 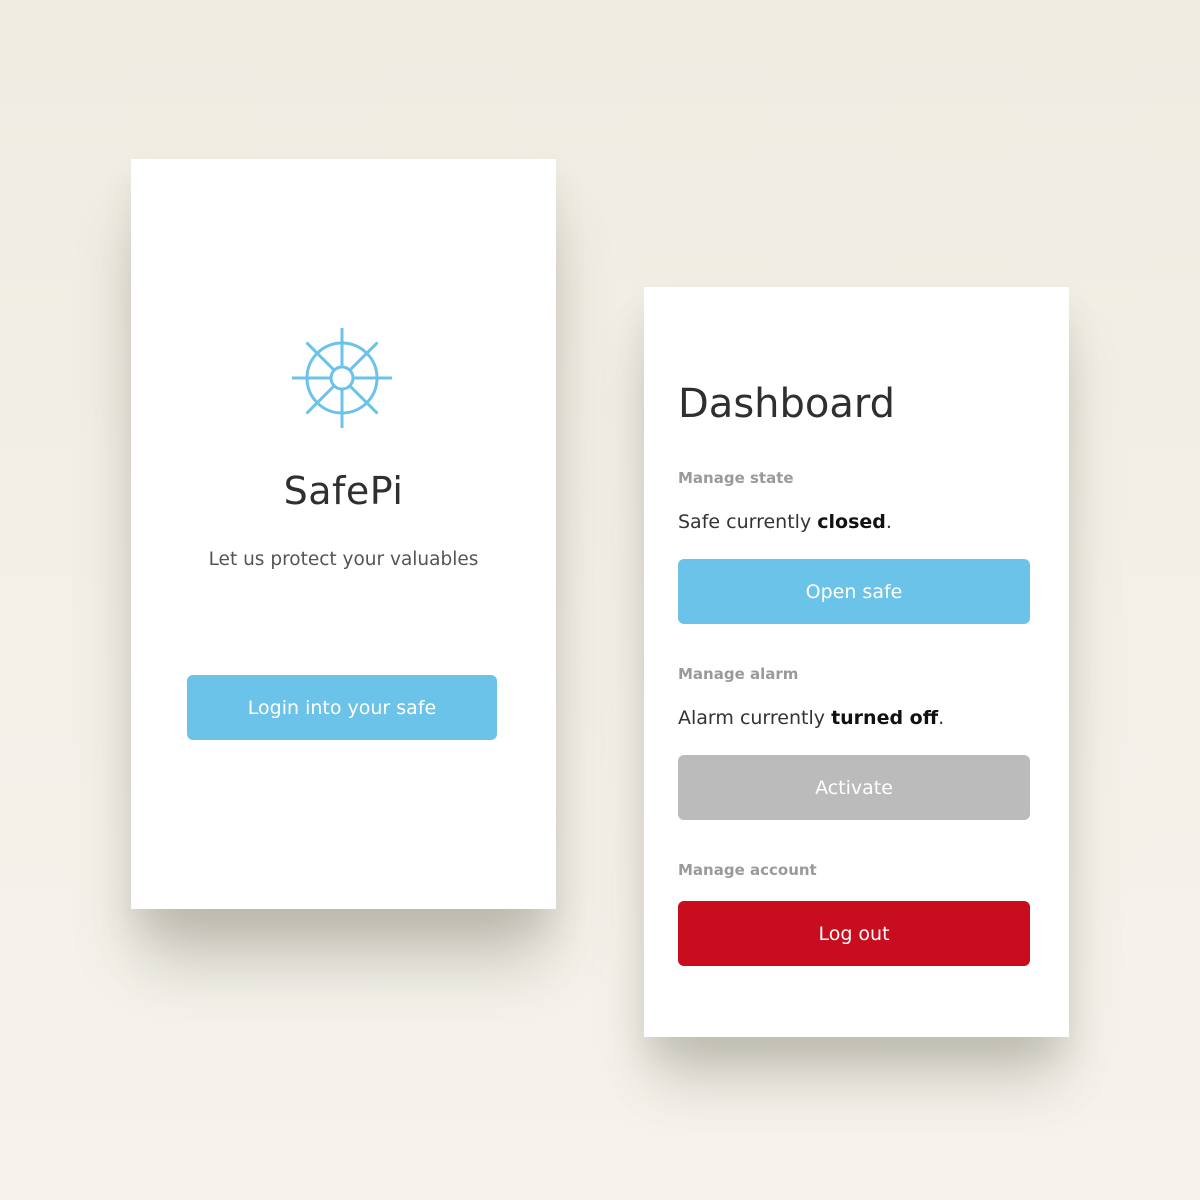 I want to click on open-safe-button: Open safe, so click(x=854, y=591).